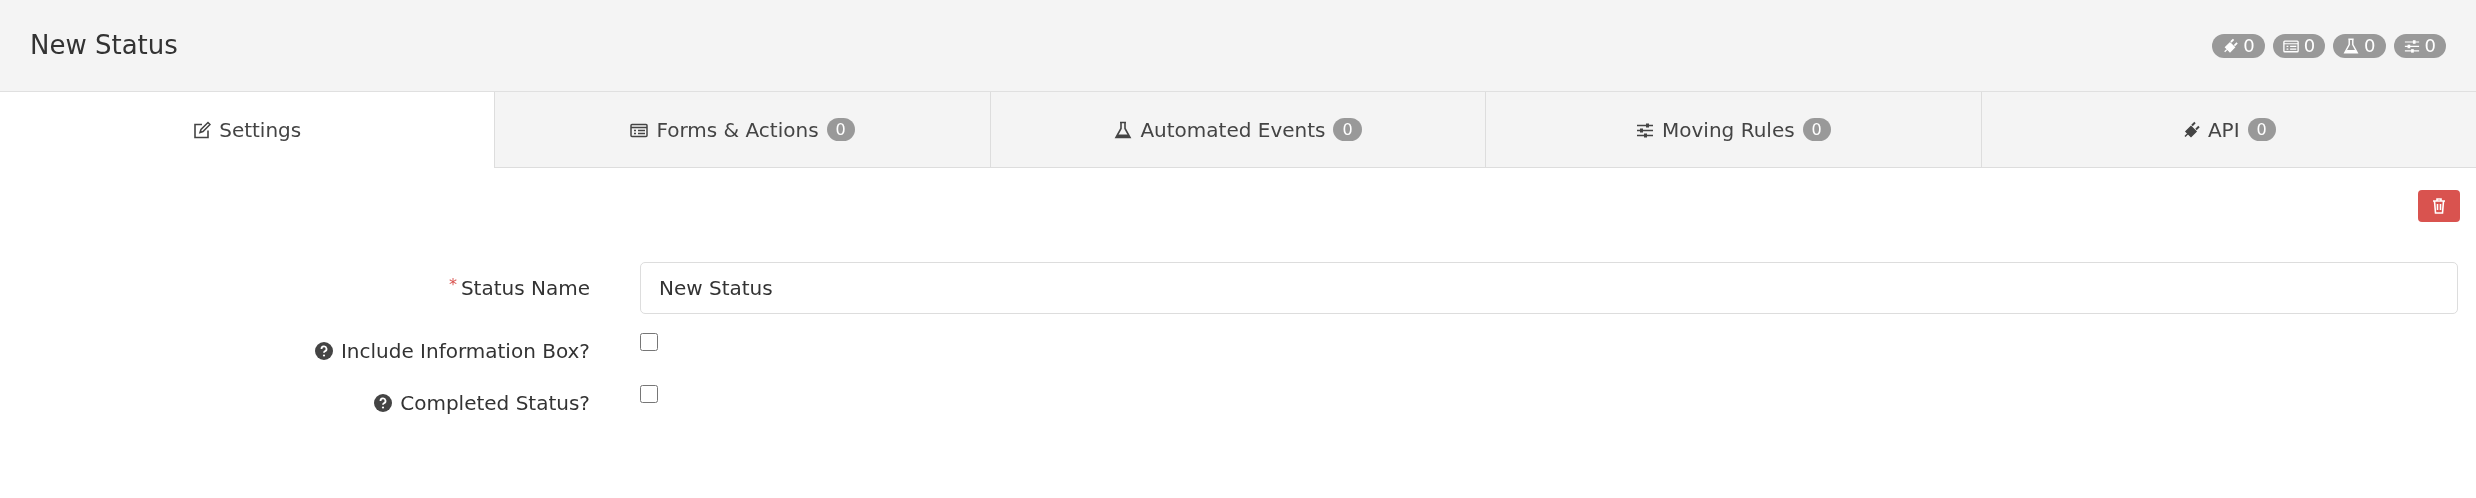 This screenshot has height=498, width=2476. Describe the element at coordinates (495, 403) in the screenshot. I see `field-label: Completed Status?` at that location.